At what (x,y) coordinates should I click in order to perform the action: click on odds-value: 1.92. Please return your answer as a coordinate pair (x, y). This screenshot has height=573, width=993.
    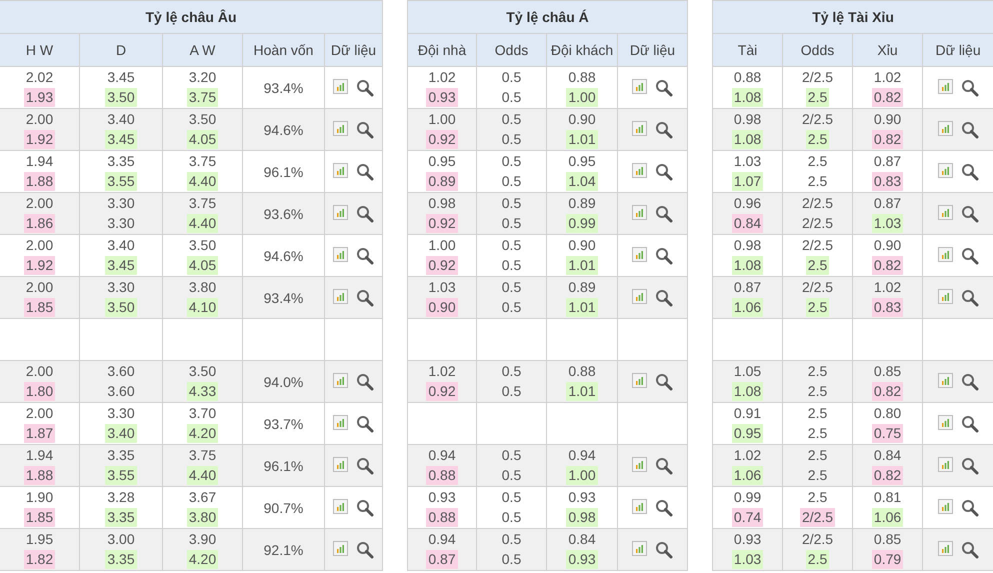
    Looking at the image, I should click on (40, 265).